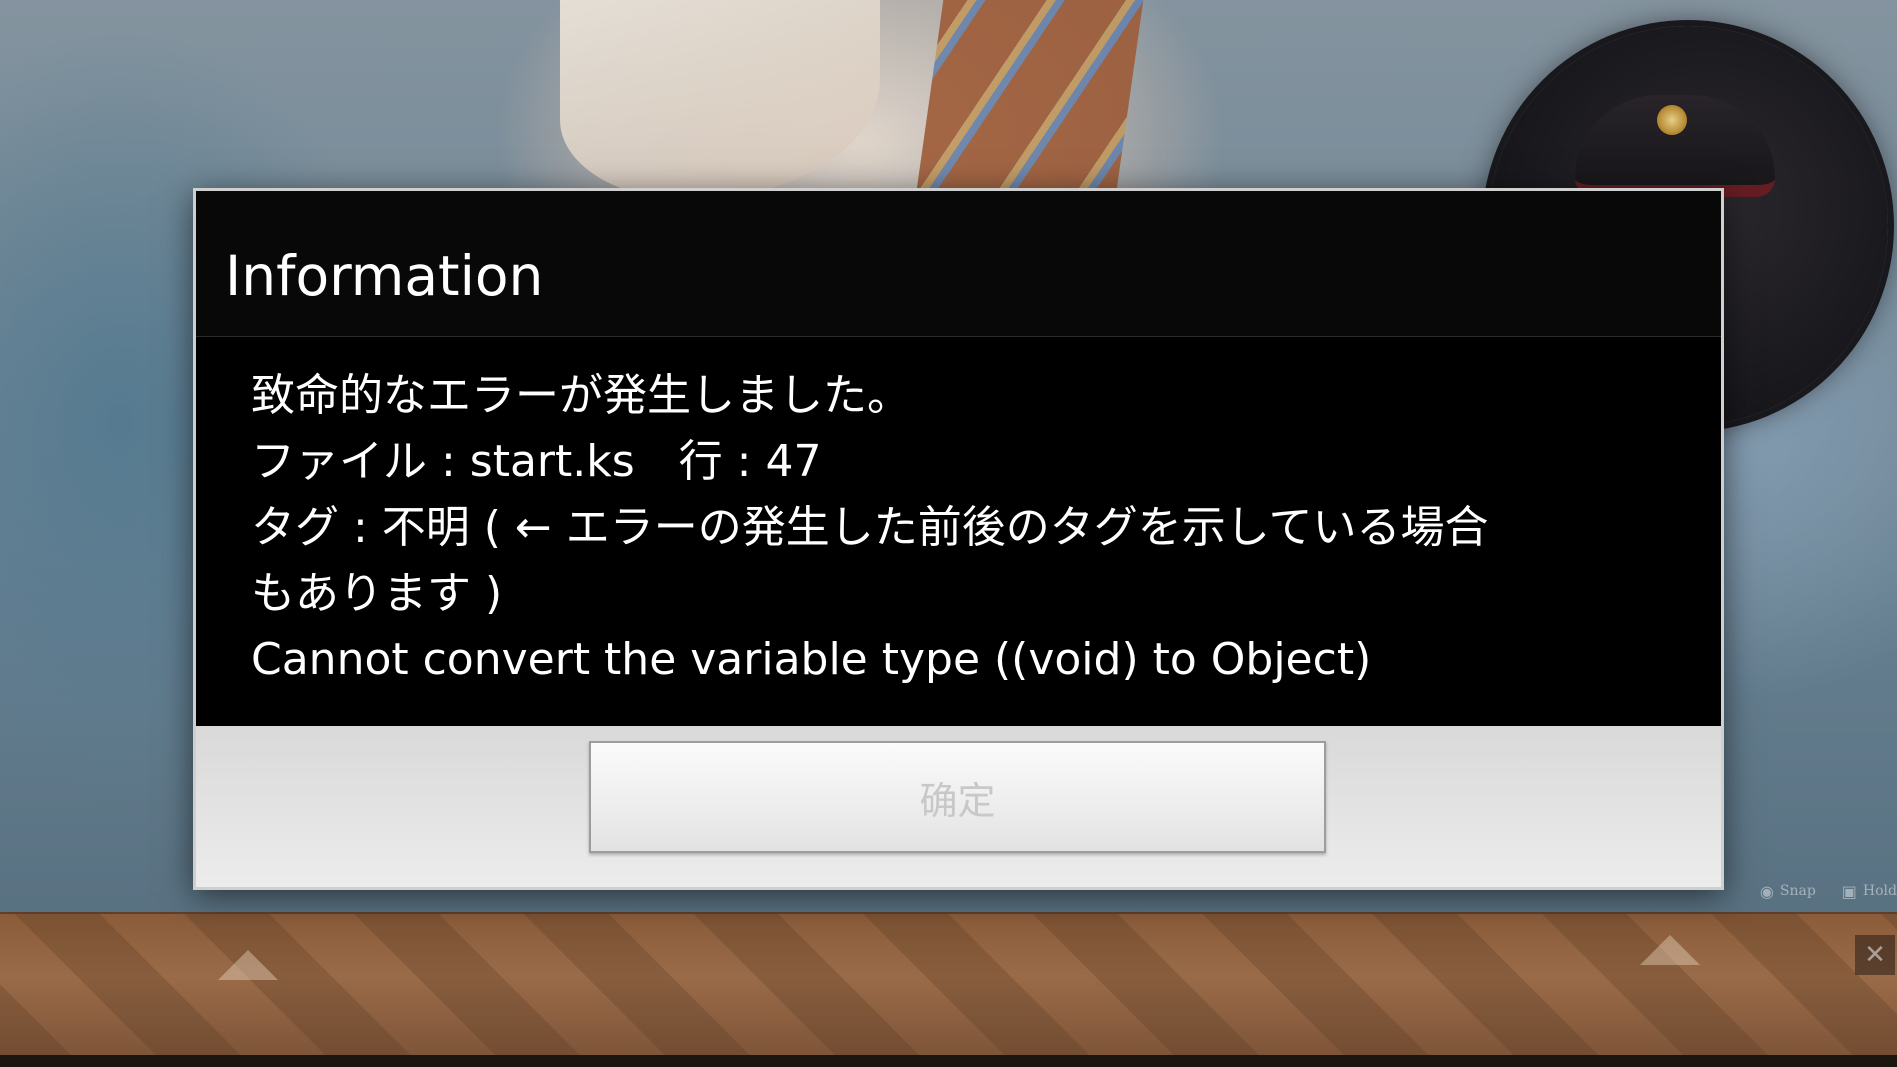 This screenshot has height=1067, width=1897. Describe the element at coordinates (536, 461) in the screenshot. I see `error-file-line: ファイル : start.ks 行 : 47` at that location.